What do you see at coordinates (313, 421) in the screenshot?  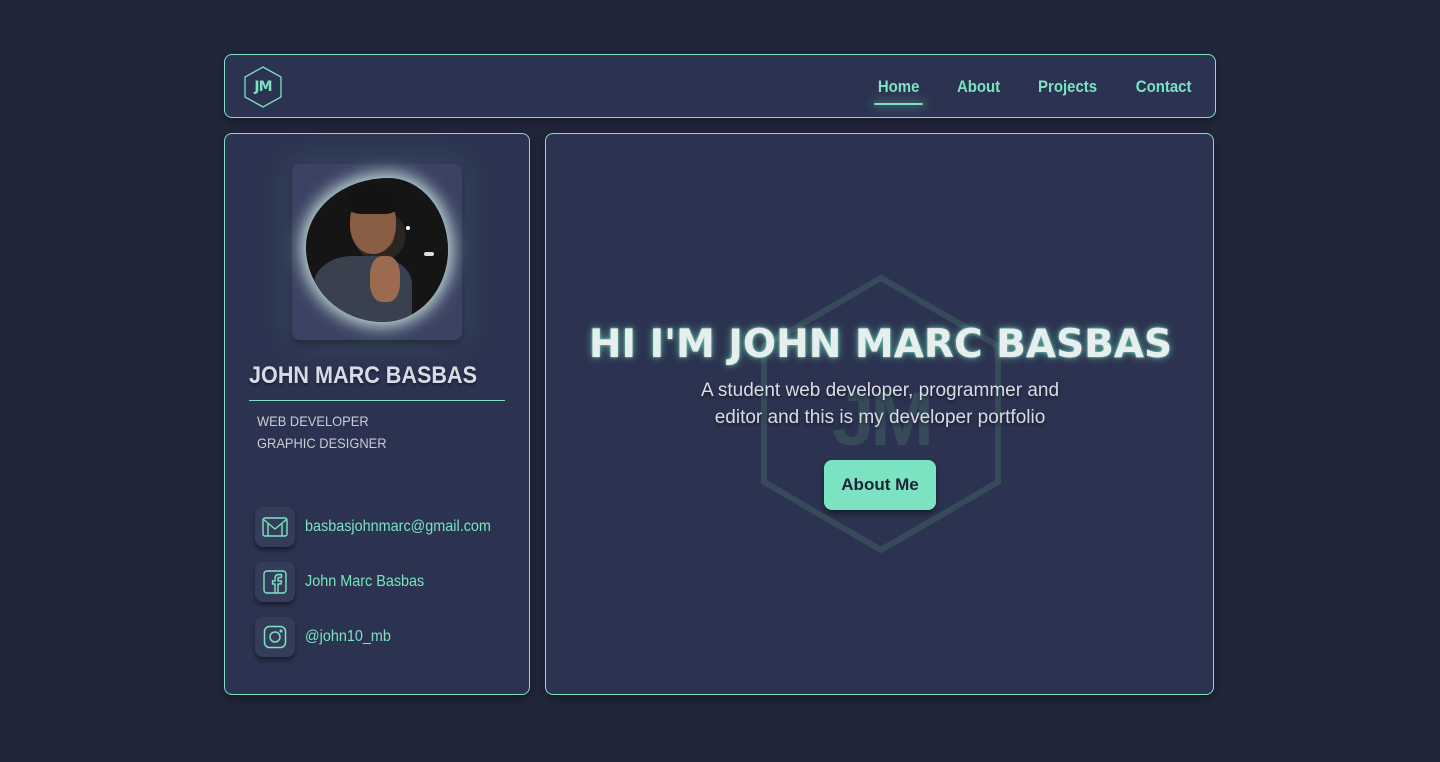 I see `role-web-developer: WEB DEVELOPER` at bounding box center [313, 421].